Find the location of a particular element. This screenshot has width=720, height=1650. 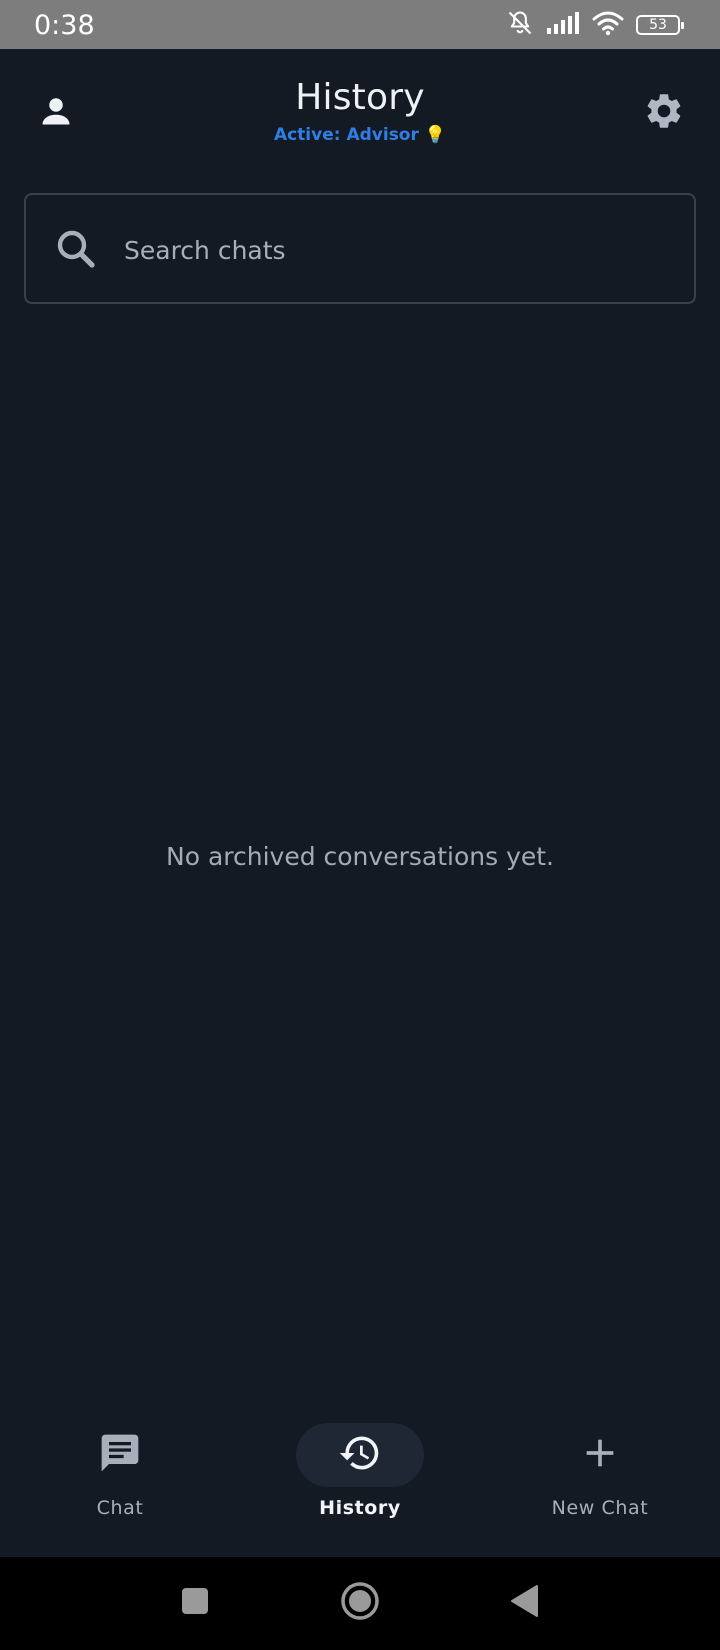

nav-label-new-chat: New Chat is located at coordinates (600, 1508).